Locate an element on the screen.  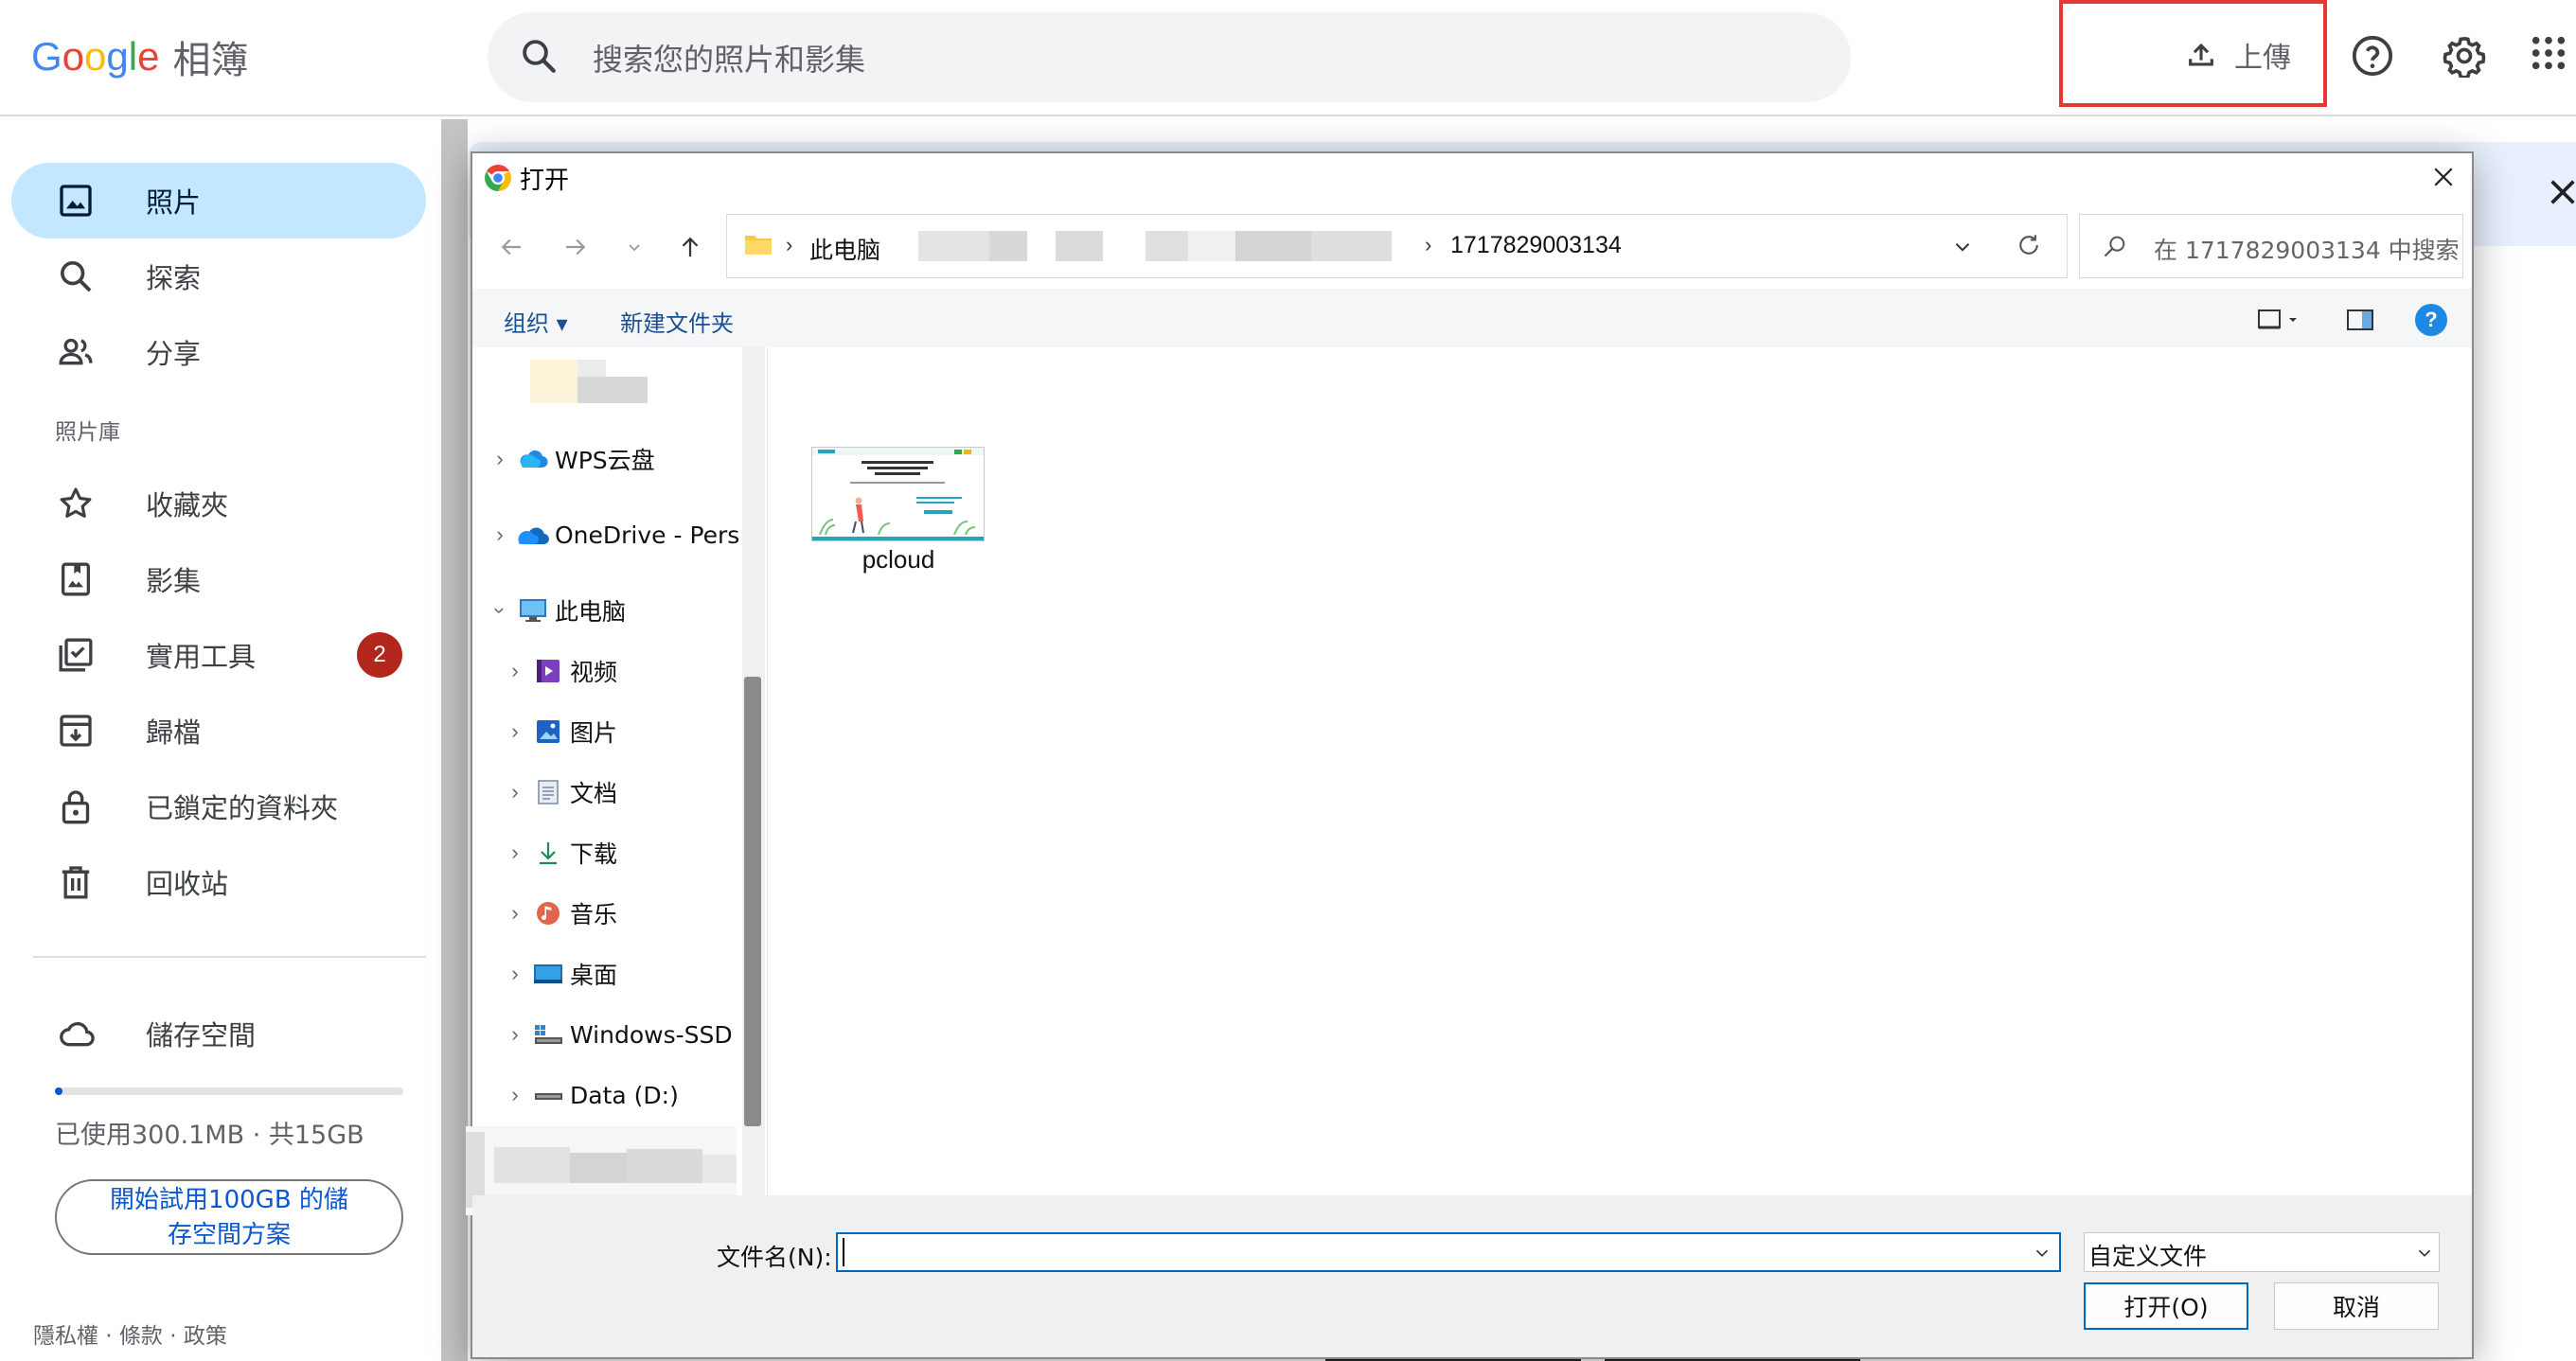
tree-item-this-pc: › 此电脑 is located at coordinates (558, 610).